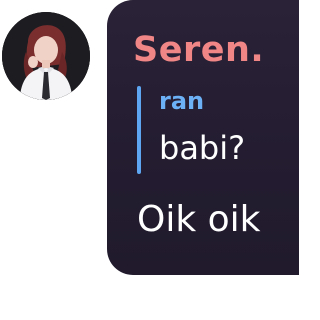 This screenshot has height=320, width=320. Describe the element at coordinates (198, 50) in the screenshot. I see `message-author: Seren.` at that location.